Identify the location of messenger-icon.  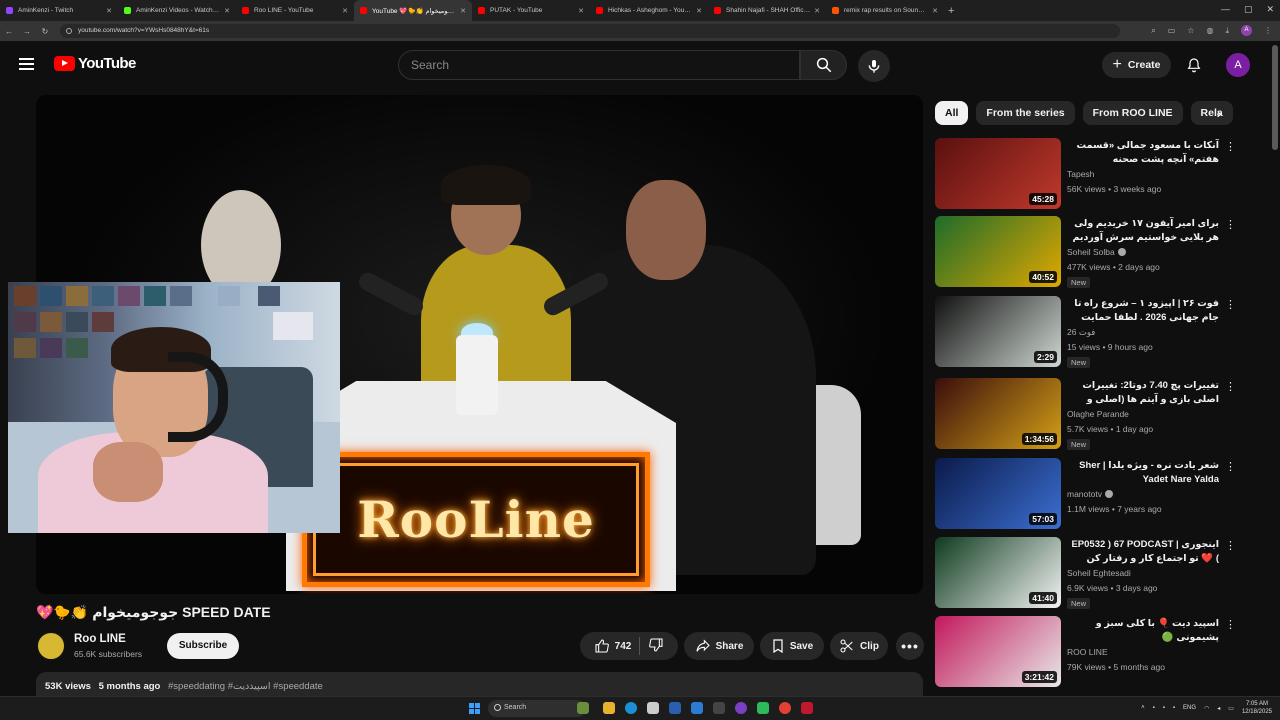
(741, 708).